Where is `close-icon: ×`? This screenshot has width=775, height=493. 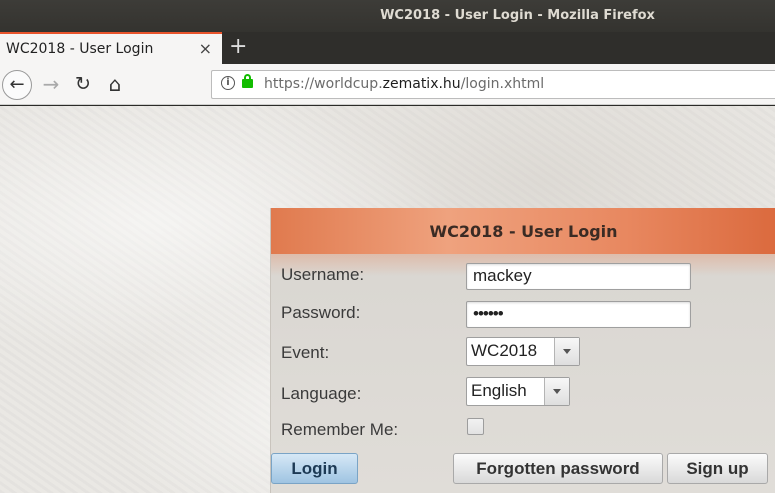 close-icon: × is located at coordinates (205, 48).